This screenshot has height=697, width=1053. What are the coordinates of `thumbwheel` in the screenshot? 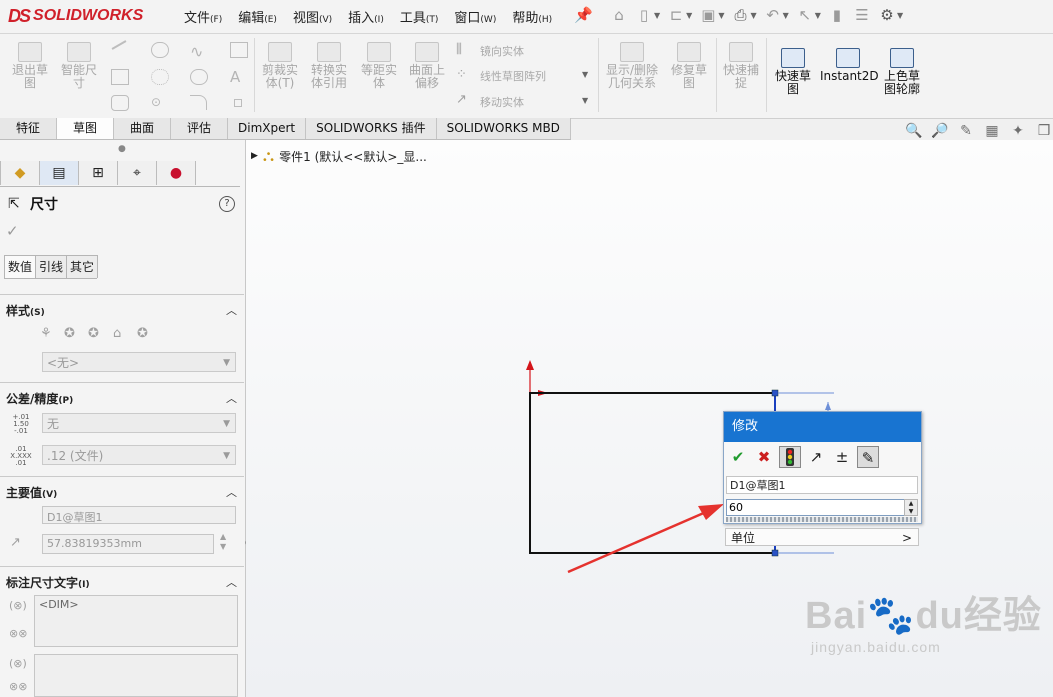 It's located at (822, 519).